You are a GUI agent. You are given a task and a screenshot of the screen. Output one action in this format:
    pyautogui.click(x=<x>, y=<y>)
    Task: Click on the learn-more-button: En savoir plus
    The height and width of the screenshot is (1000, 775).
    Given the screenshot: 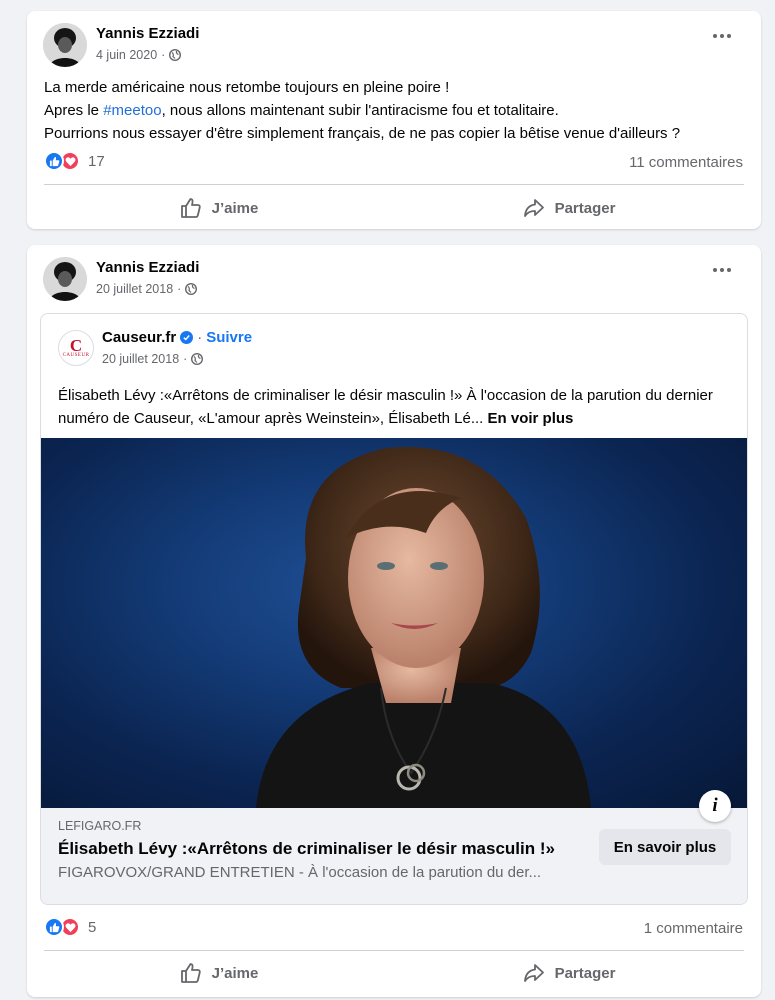 What is the action you would take?
    pyautogui.click(x=665, y=847)
    